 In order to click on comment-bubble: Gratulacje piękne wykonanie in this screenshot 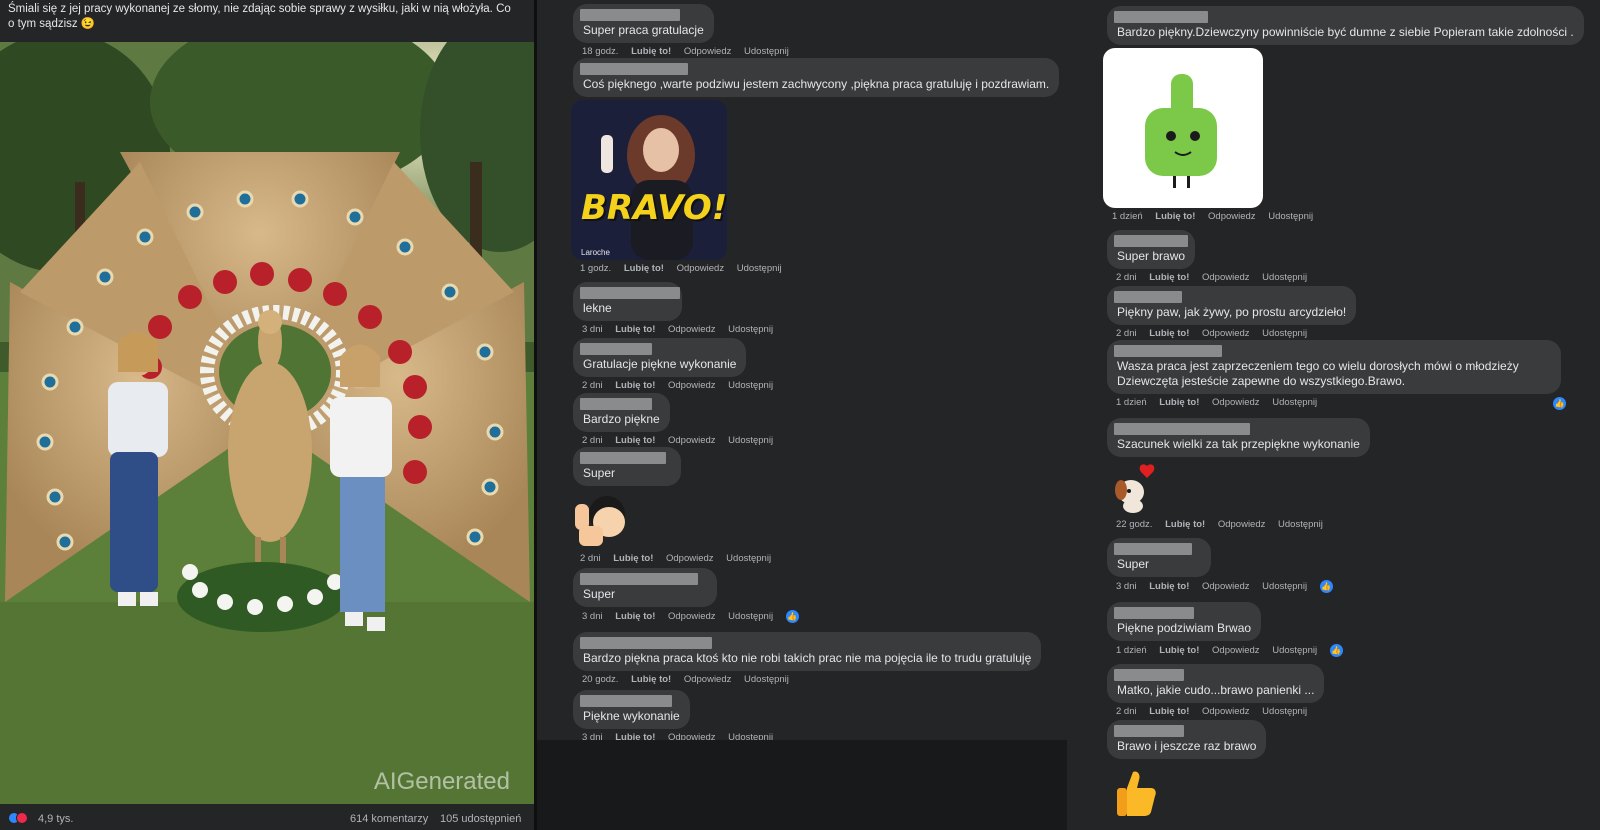, I will do `click(660, 357)`.